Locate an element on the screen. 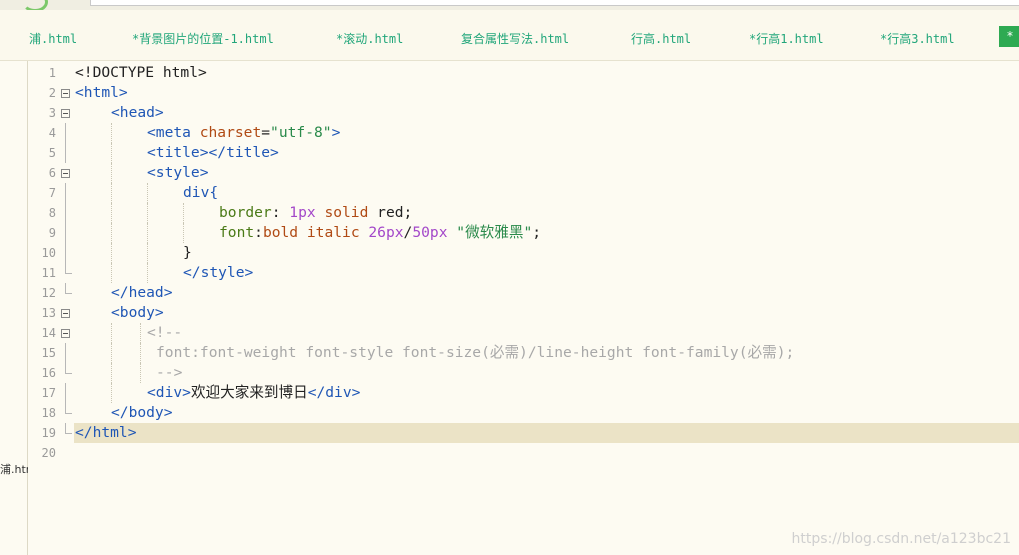 This screenshot has height=555, width=1019. code-line: 6 <style> is located at coordinates (523, 173).